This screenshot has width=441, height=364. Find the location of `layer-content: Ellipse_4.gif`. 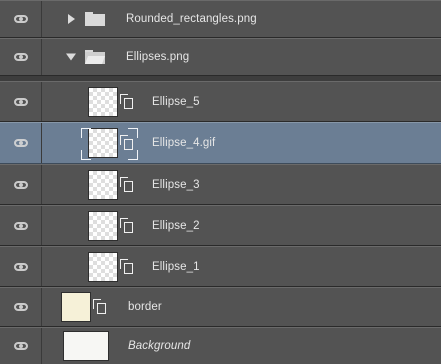

layer-content: Ellipse_4.gif is located at coordinates (241, 143).